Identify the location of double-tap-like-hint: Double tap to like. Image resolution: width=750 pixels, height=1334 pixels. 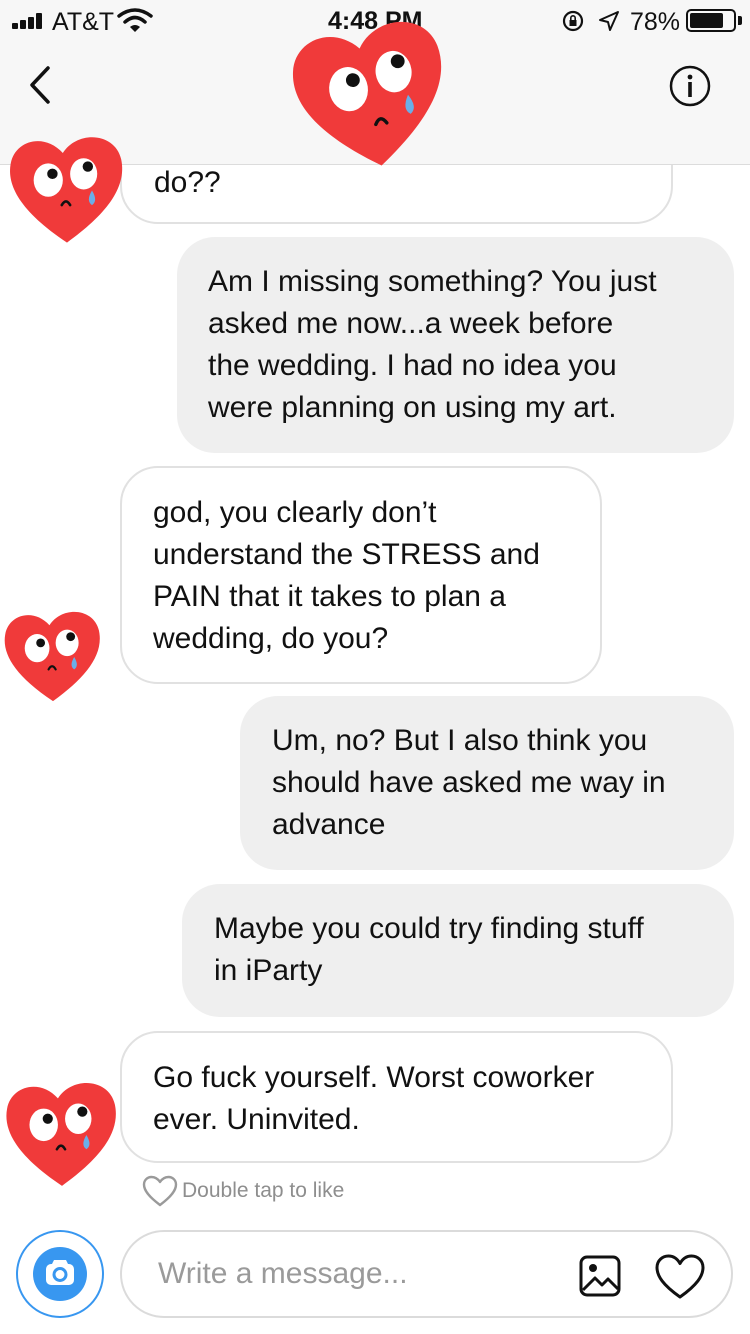
(243, 1191).